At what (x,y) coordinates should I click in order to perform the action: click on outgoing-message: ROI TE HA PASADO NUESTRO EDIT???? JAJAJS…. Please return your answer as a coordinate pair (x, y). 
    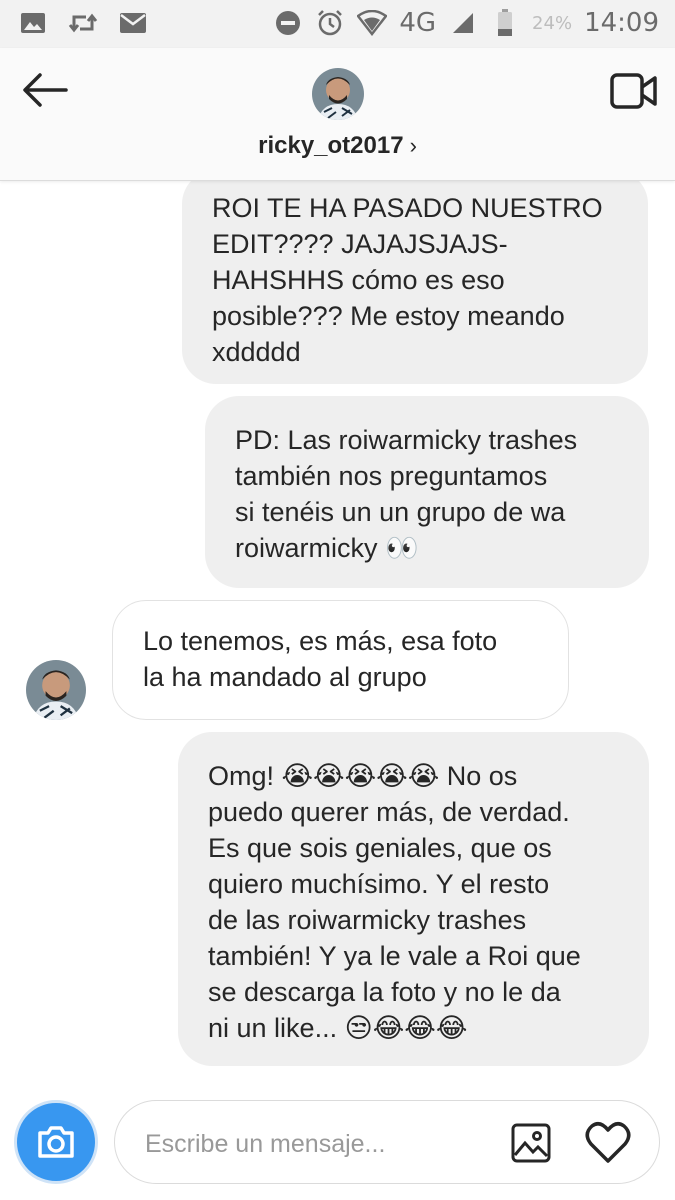
    Looking at the image, I should click on (415, 282).